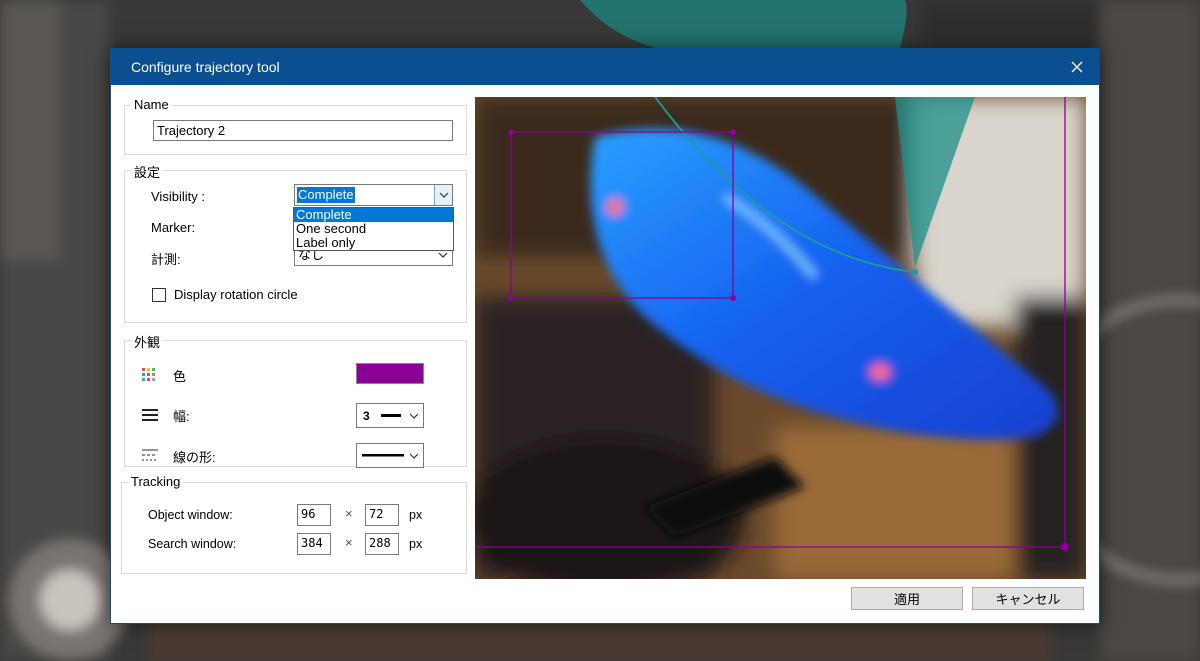 The width and height of the screenshot is (1200, 661). I want to click on visibility-option: Complete, so click(373, 215).